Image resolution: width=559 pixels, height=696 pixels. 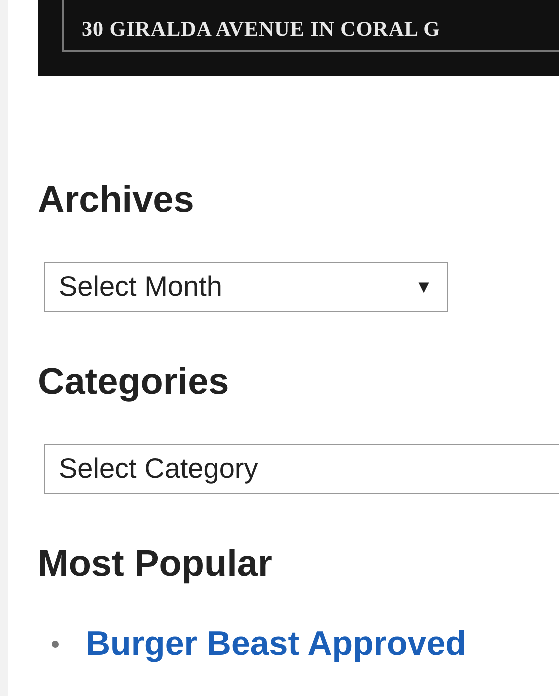 I want to click on month-select: Select Month ▼, so click(x=246, y=287).